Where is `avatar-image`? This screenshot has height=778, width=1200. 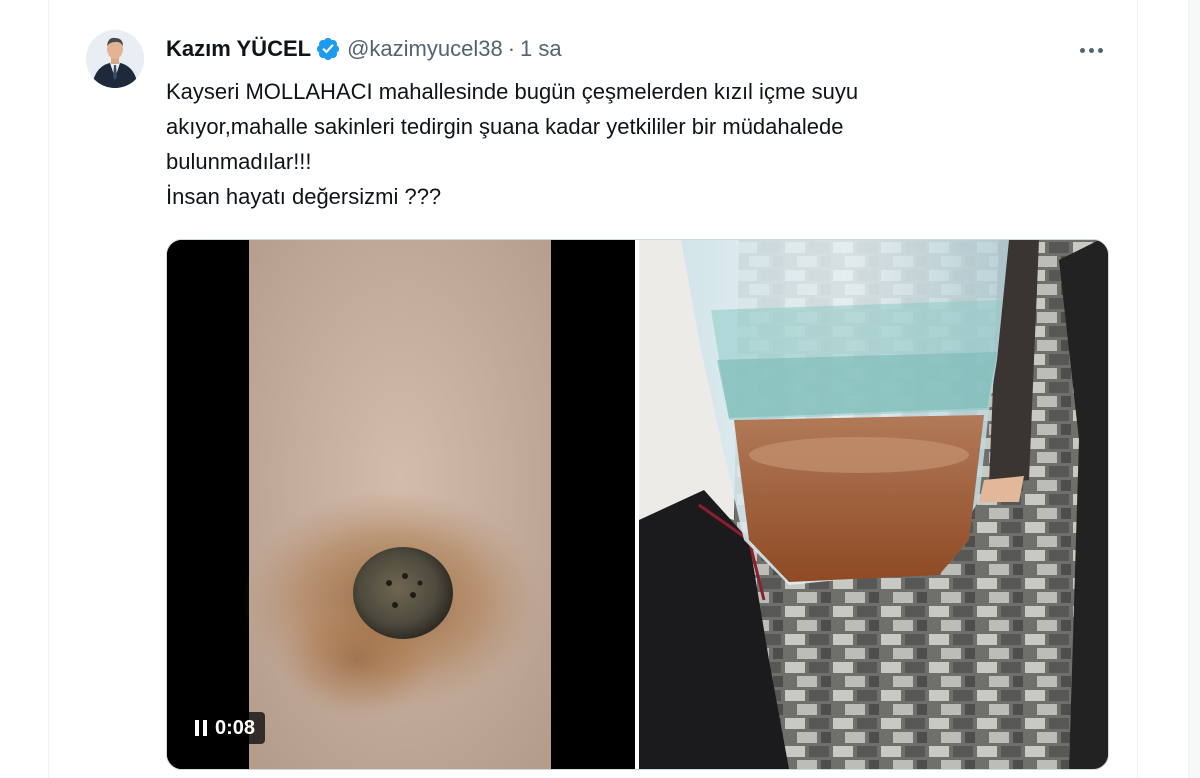
avatar-image is located at coordinates (115, 59).